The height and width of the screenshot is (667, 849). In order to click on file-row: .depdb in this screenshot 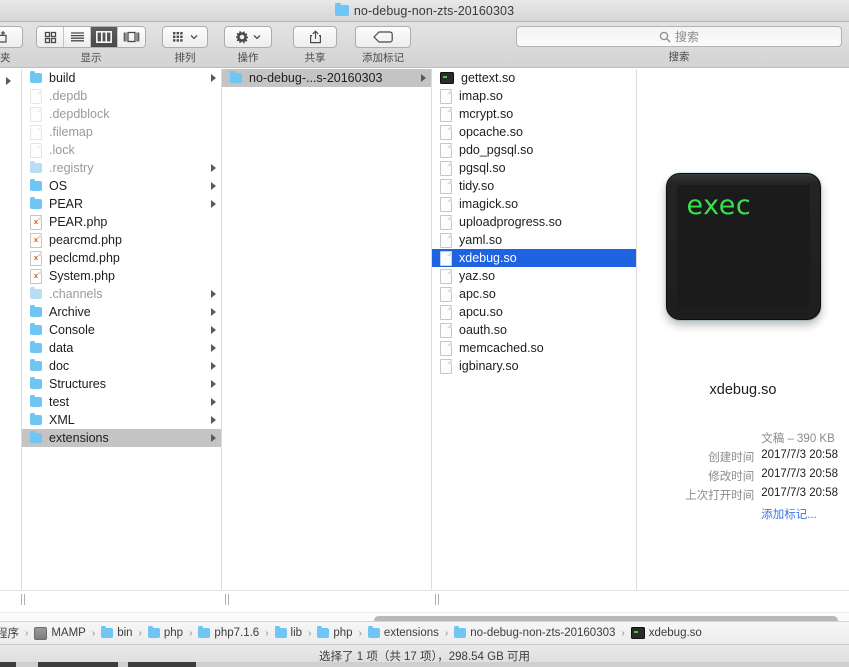, I will do `click(121, 96)`.